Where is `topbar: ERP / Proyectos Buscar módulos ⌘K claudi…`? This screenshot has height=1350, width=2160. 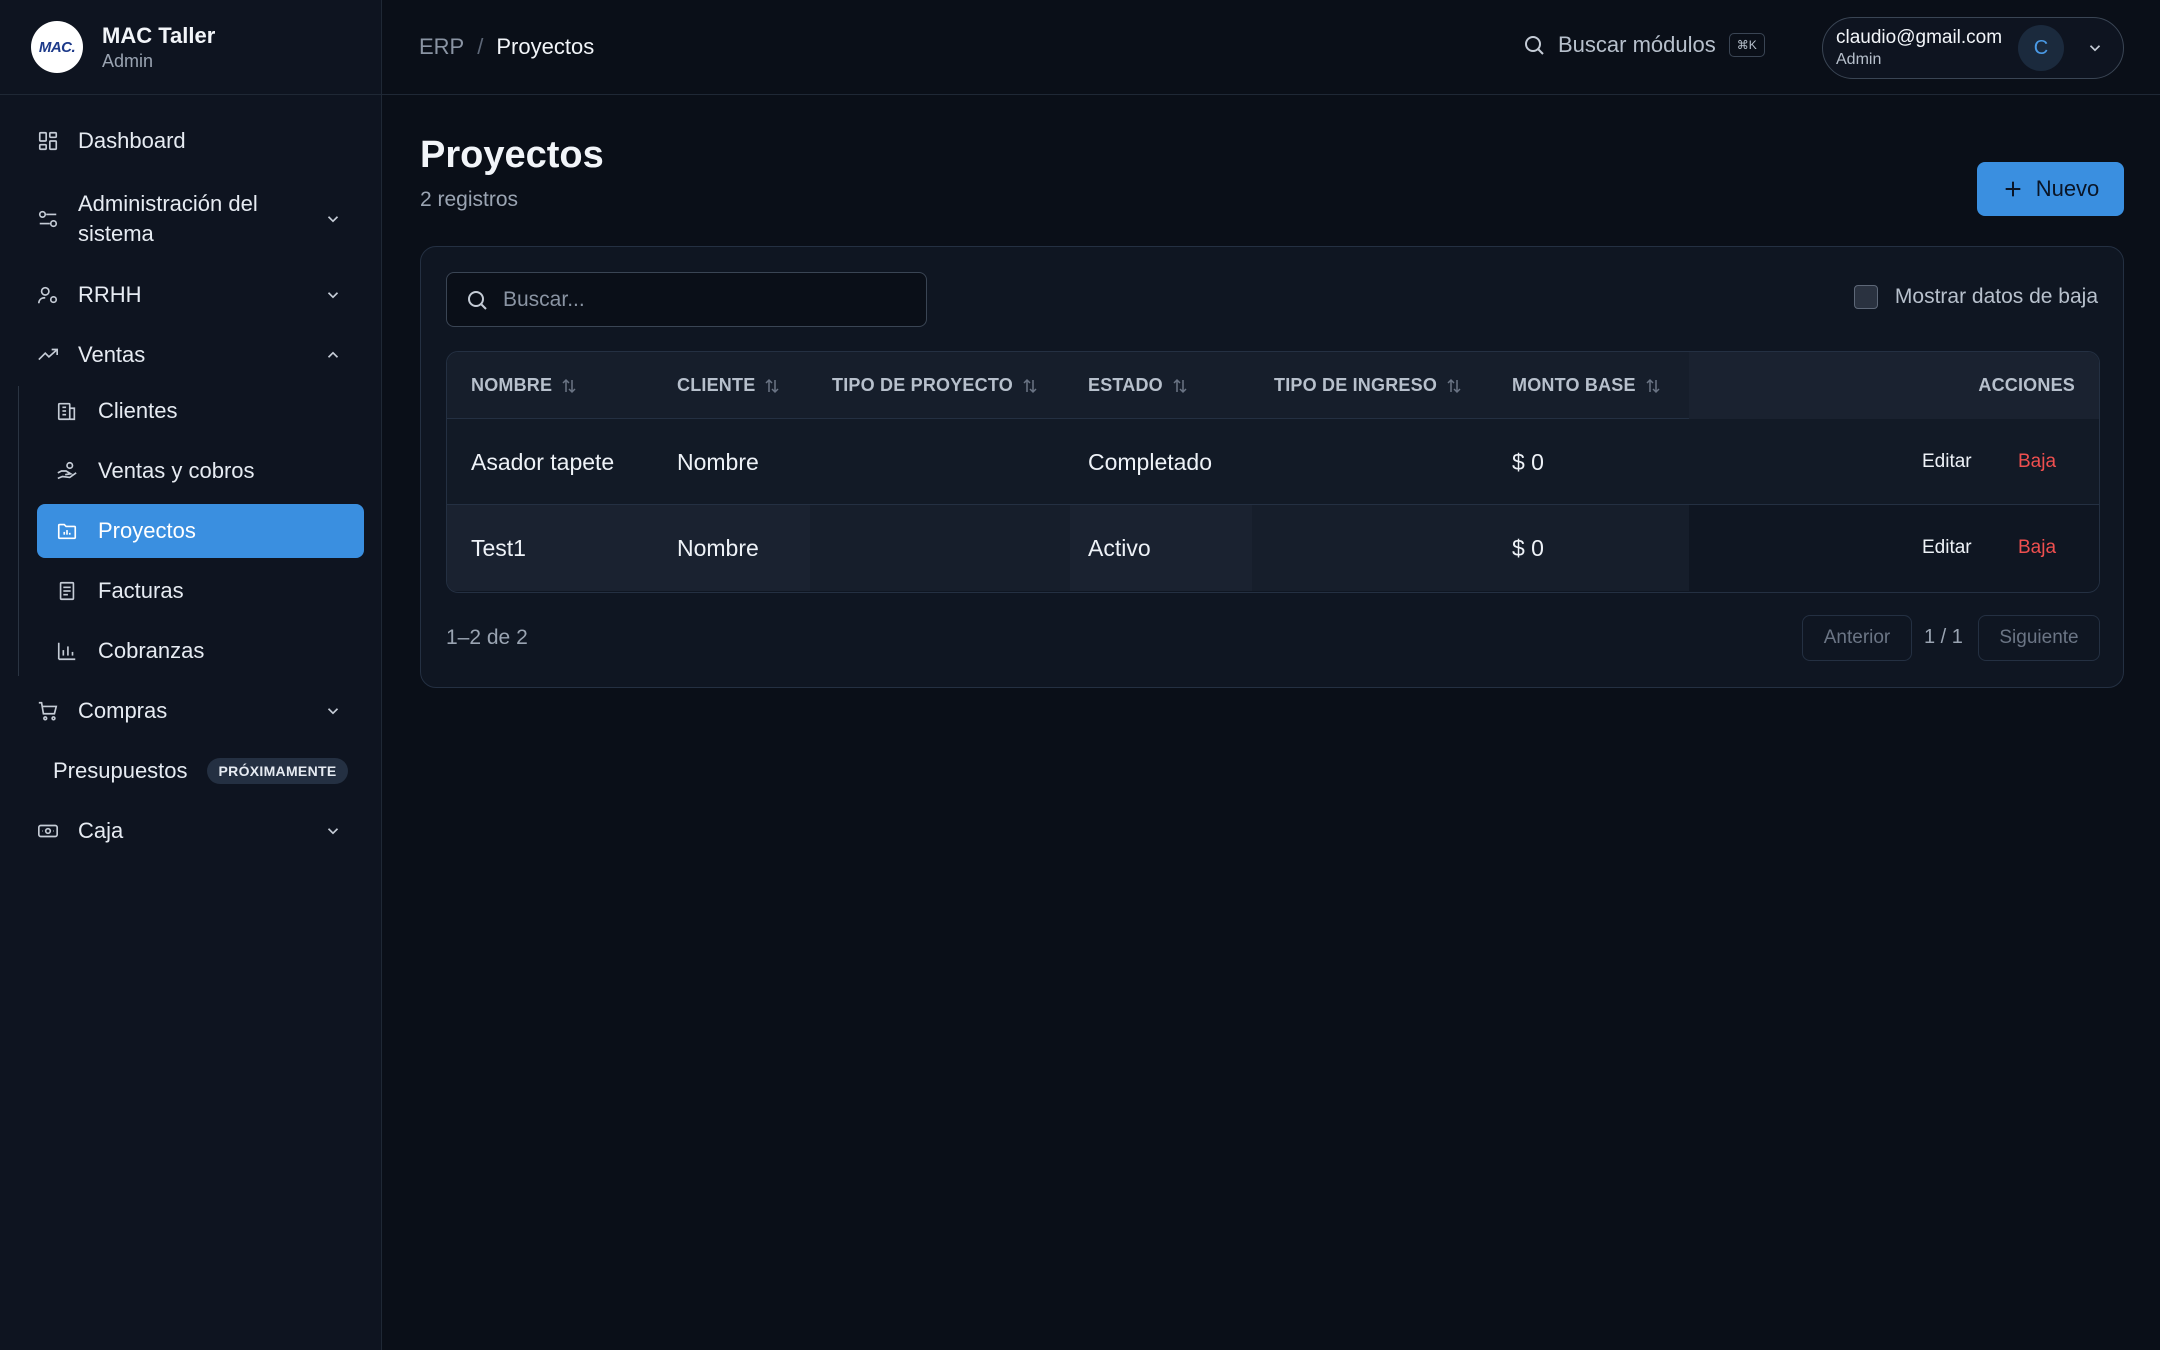
topbar: ERP / Proyectos Buscar módulos ⌘K claudi… is located at coordinates (1271, 47).